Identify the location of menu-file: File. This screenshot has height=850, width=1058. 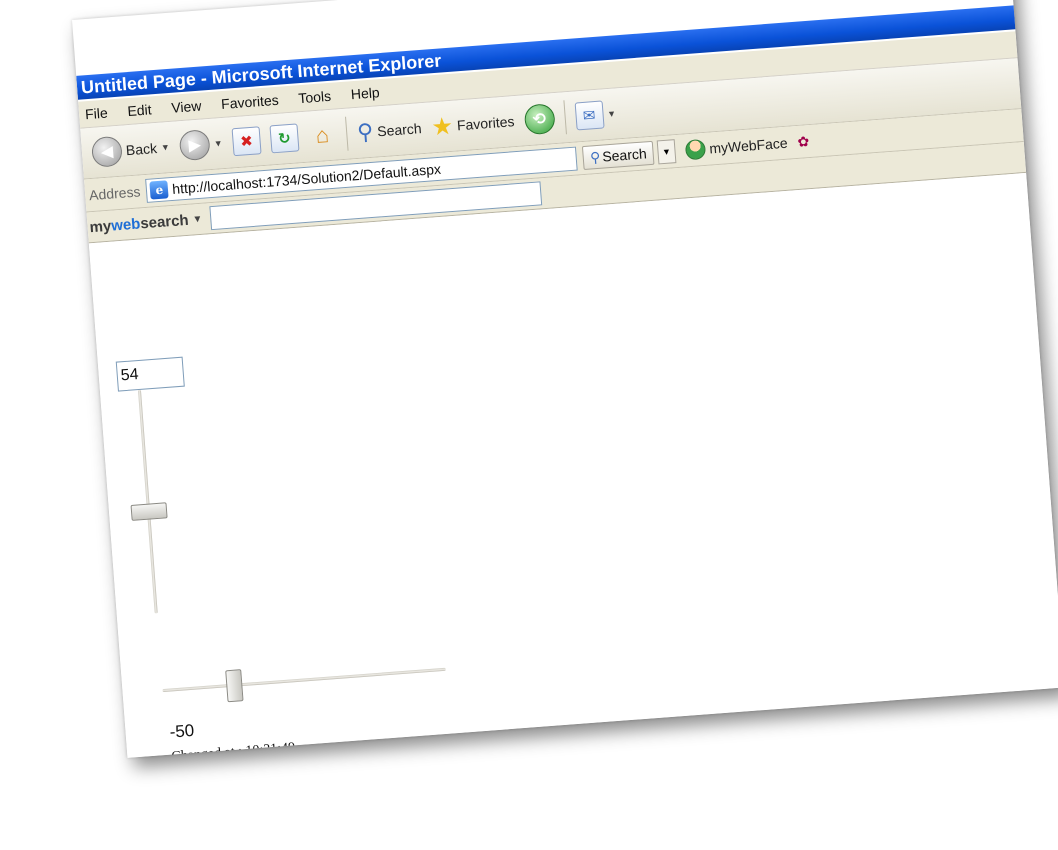
(96, 114).